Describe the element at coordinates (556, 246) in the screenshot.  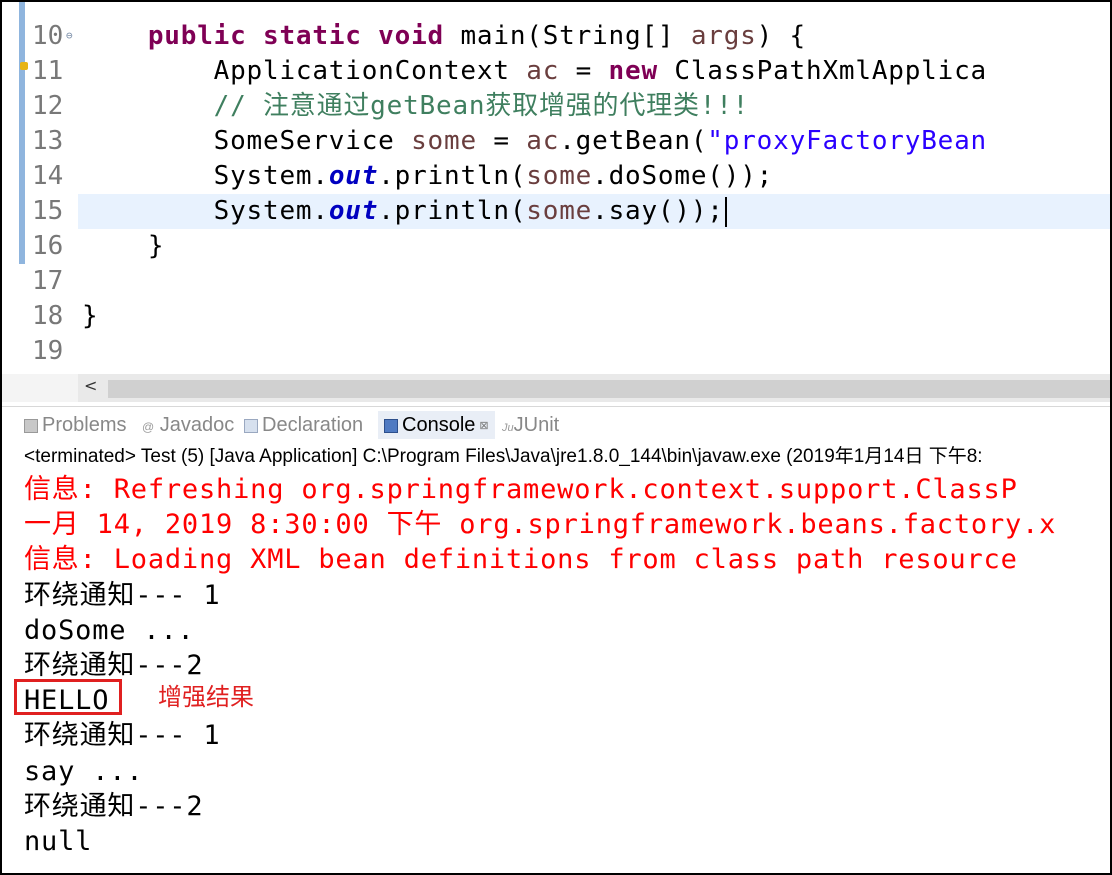
I see `code-line: 16 }` at that location.